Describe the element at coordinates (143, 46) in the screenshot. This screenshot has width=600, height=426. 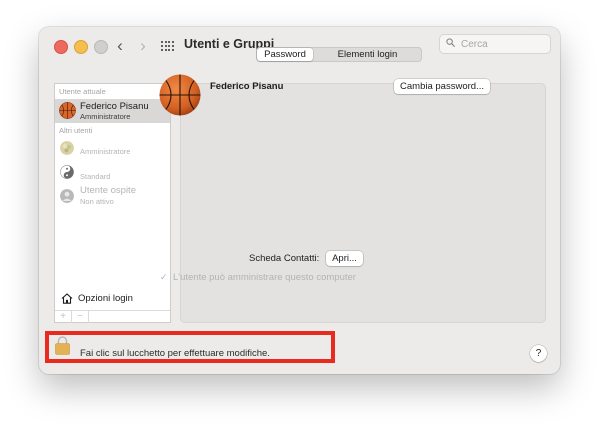
I see `forward-button: ›` at that location.